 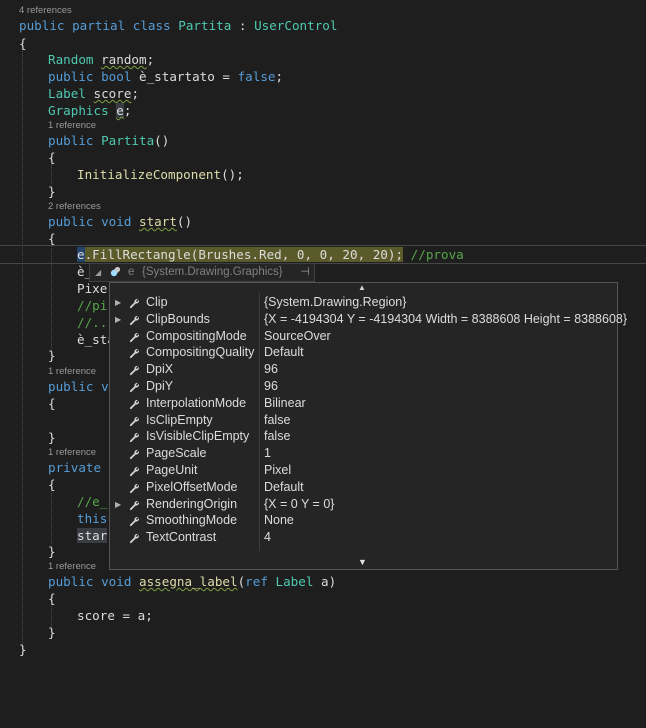 I want to click on code-line-field-random: Random random;, so click(x=101, y=59).